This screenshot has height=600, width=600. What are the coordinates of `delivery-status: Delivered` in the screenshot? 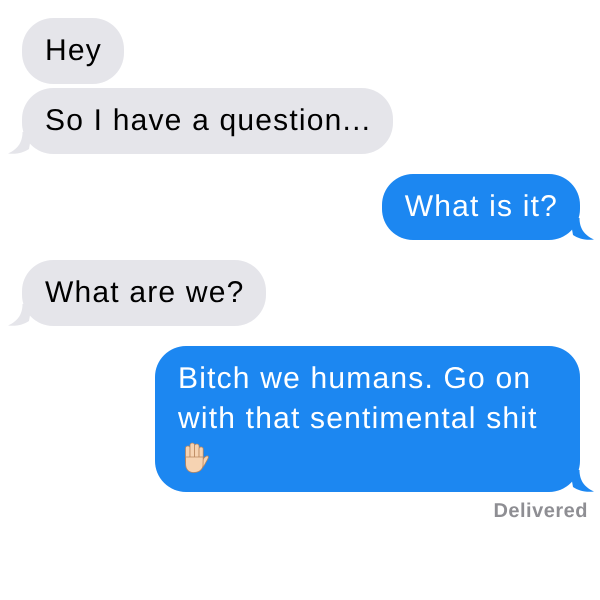 It's located at (540, 511).